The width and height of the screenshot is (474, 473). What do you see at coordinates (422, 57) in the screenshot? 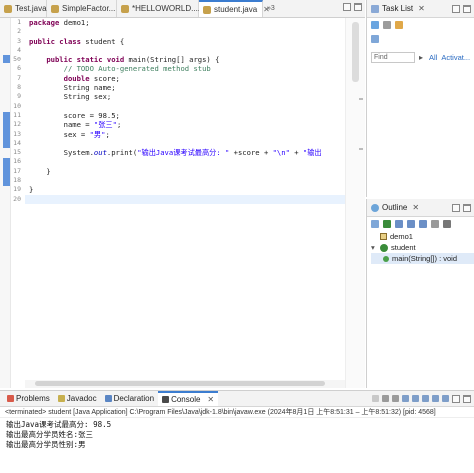
I see `chevron-right-icon: ▸` at bounding box center [422, 57].